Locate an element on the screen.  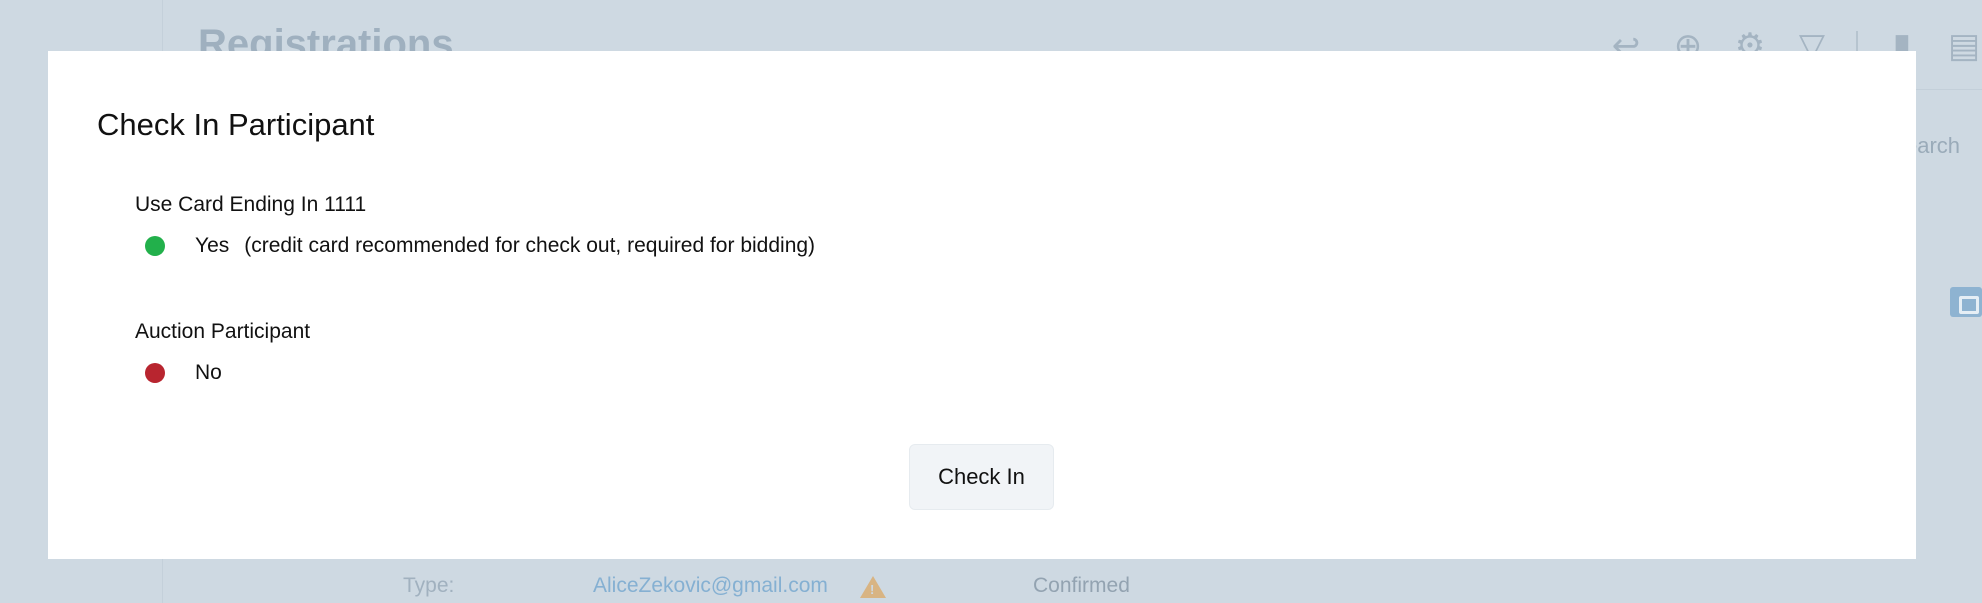
card-field-label: Use Card Ending In 1111 is located at coordinates (251, 204).